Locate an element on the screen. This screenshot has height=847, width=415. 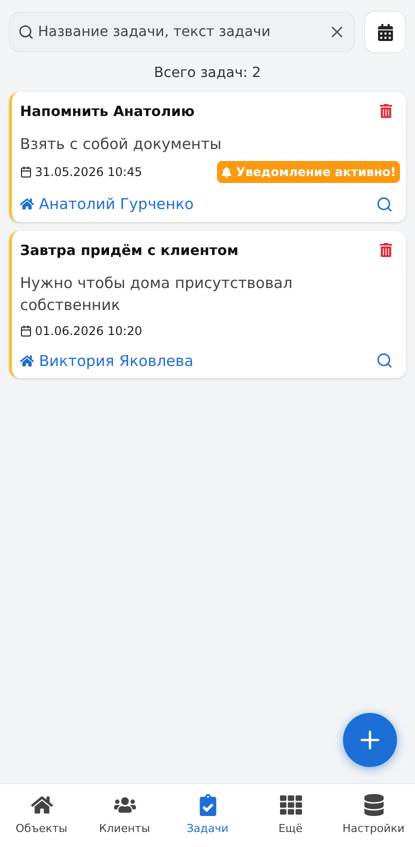
database-icon is located at coordinates (373, 805).